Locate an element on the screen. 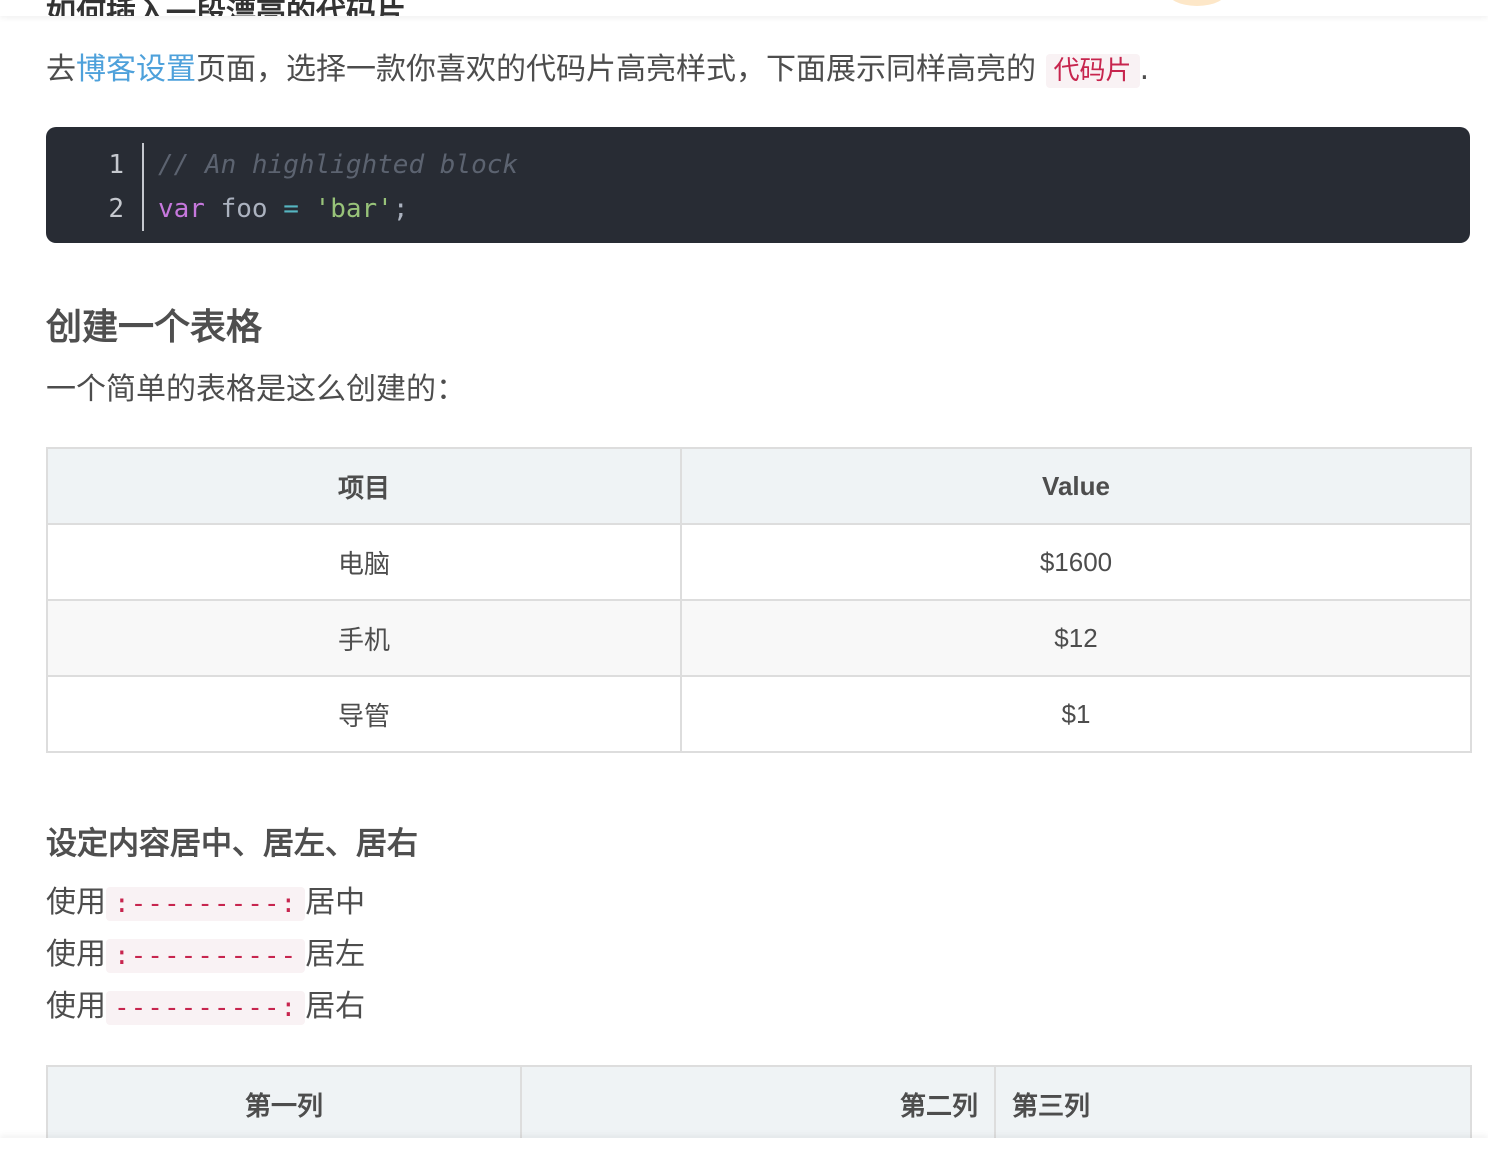 The width and height of the screenshot is (1488, 1165). code-comment: // An highlighted block is located at coordinates (338, 165).